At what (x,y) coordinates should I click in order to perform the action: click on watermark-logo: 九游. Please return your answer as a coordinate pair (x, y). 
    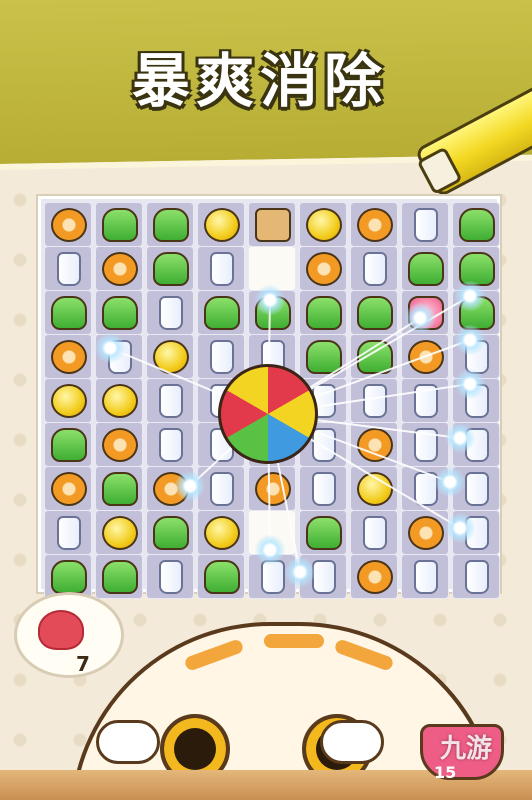
    Looking at the image, I should click on (466, 749).